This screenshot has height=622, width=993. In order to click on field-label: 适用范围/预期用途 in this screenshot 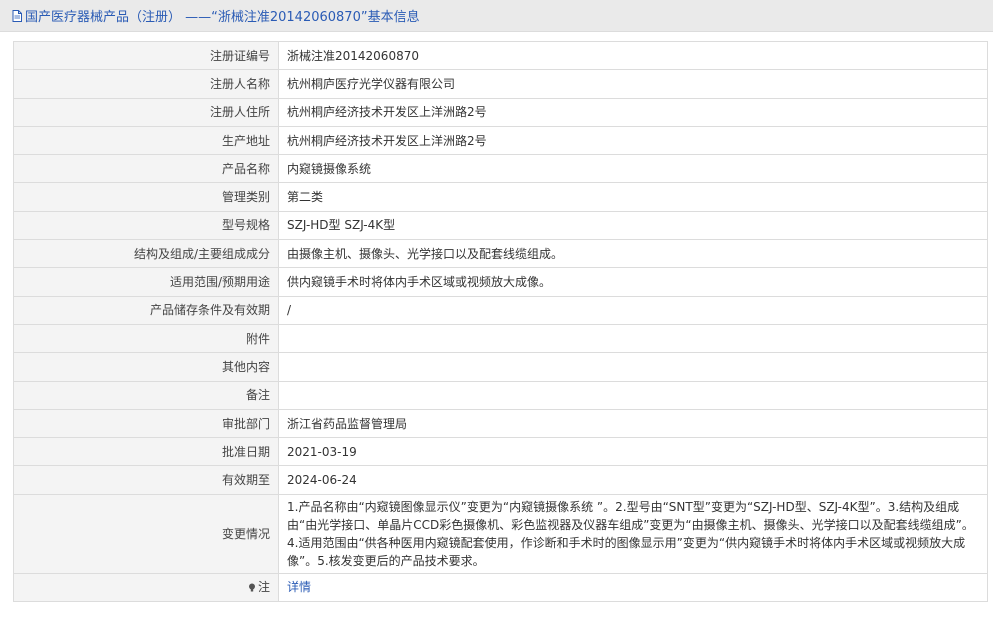, I will do `click(146, 282)`.